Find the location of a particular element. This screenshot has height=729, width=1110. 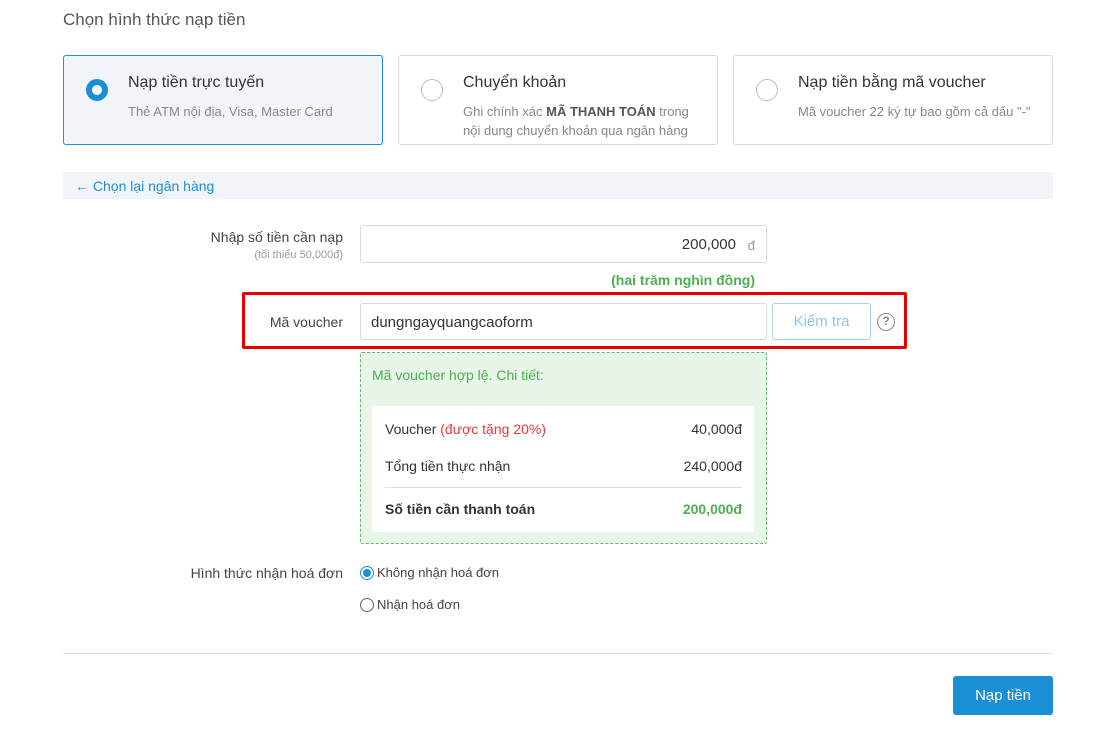

amount-input: 200,000 đ is located at coordinates (563, 244).